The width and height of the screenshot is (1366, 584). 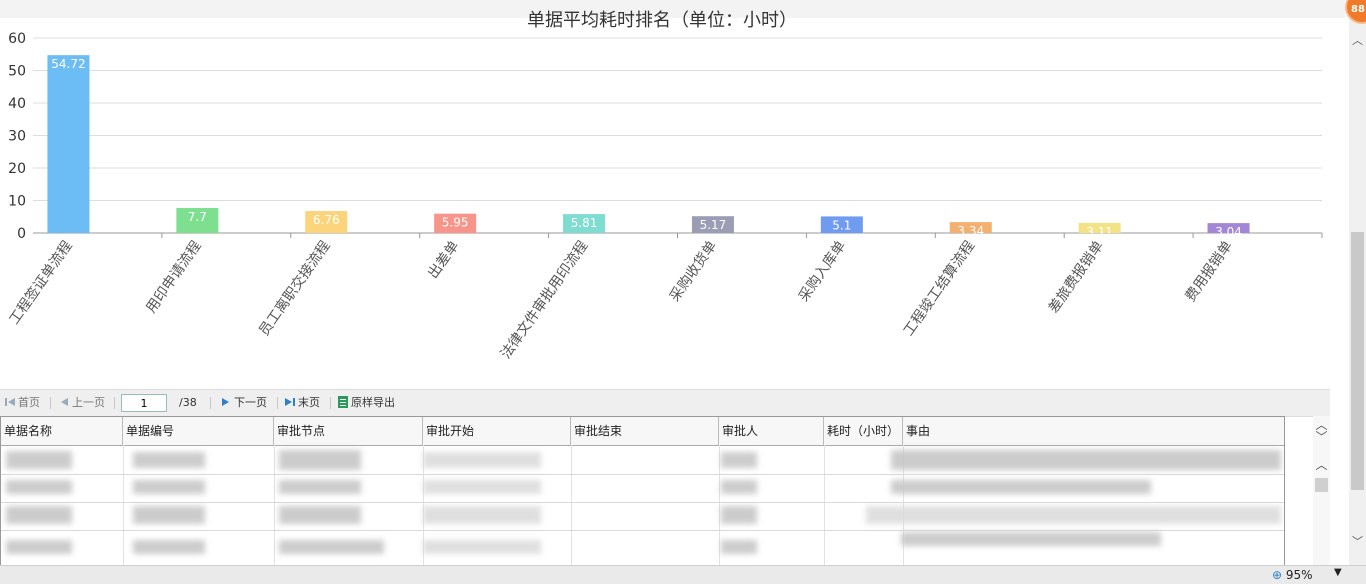 What do you see at coordinates (1228, 232) in the screenshot?
I see `data-label: 3.04` at bounding box center [1228, 232].